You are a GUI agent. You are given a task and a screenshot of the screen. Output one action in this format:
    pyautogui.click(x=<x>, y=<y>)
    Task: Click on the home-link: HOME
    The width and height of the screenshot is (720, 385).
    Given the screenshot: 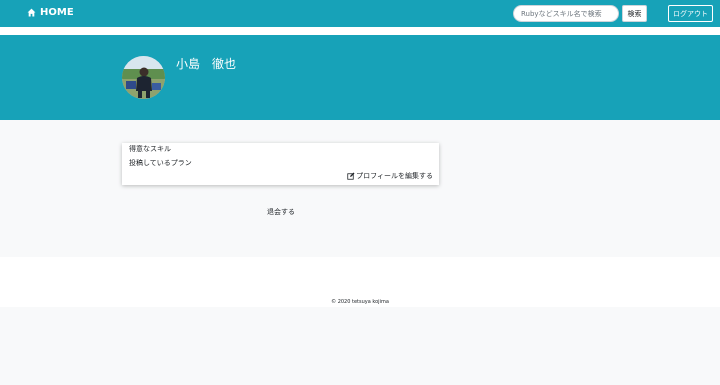 What is the action you would take?
    pyautogui.click(x=50, y=12)
    